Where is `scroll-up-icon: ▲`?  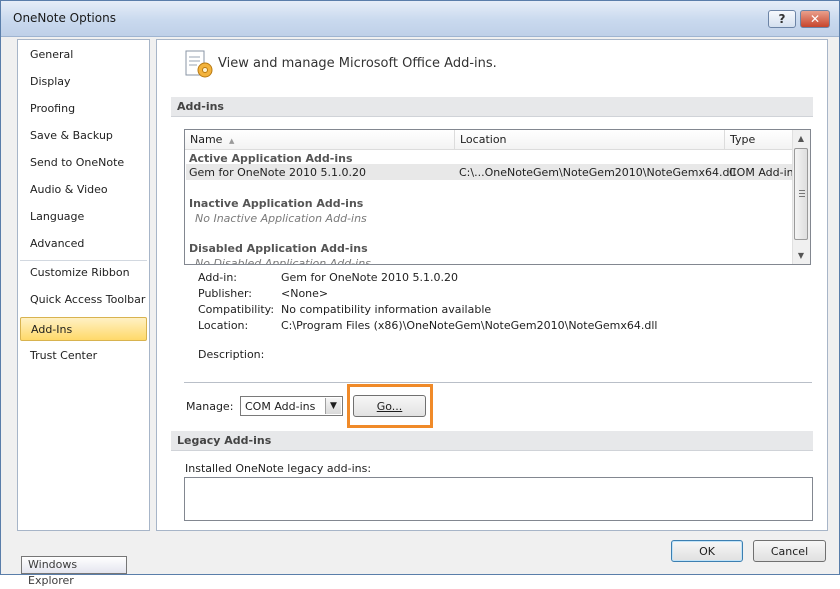
scroll-up-icon: ▲ is located at coordinates (801, 138).